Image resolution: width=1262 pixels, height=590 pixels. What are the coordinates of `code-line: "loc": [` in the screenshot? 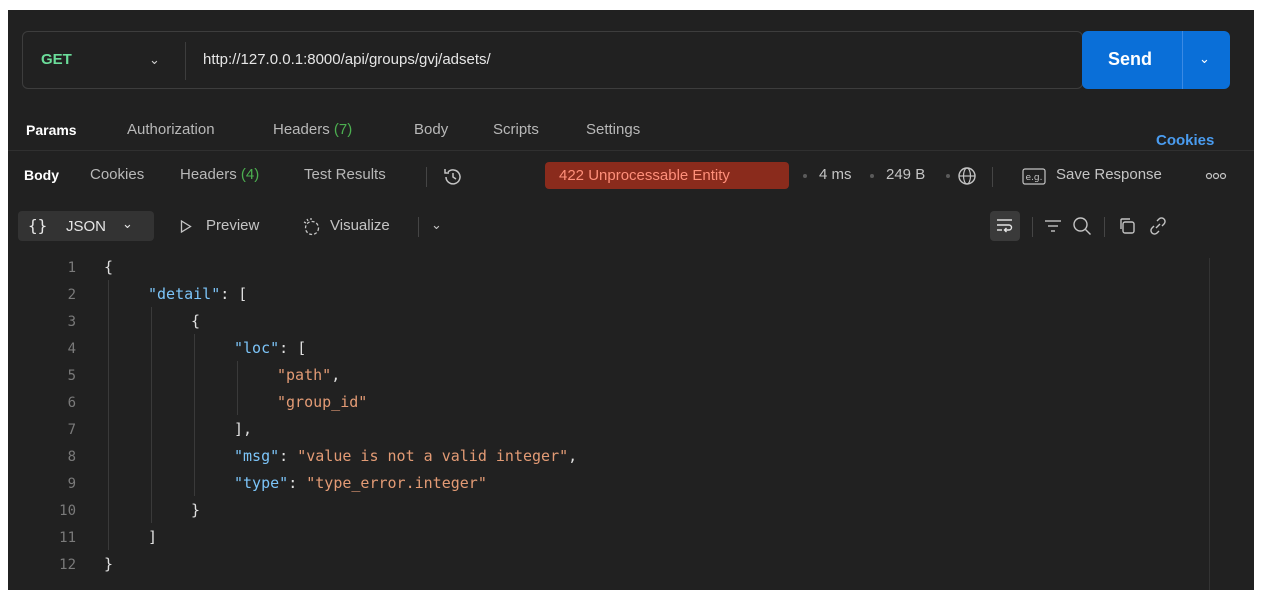 It's located at (270, 348).